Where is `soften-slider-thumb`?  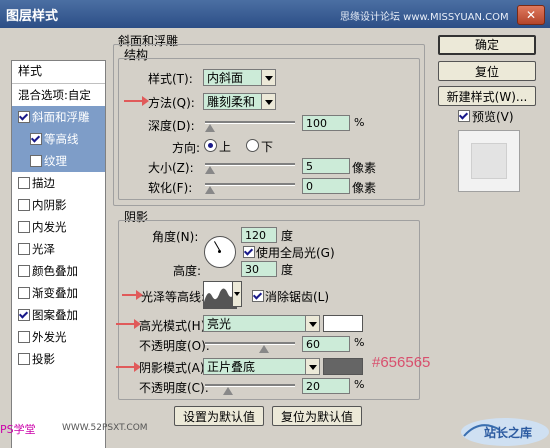
soften-slider-thumb is located at coordinates (210, 190).